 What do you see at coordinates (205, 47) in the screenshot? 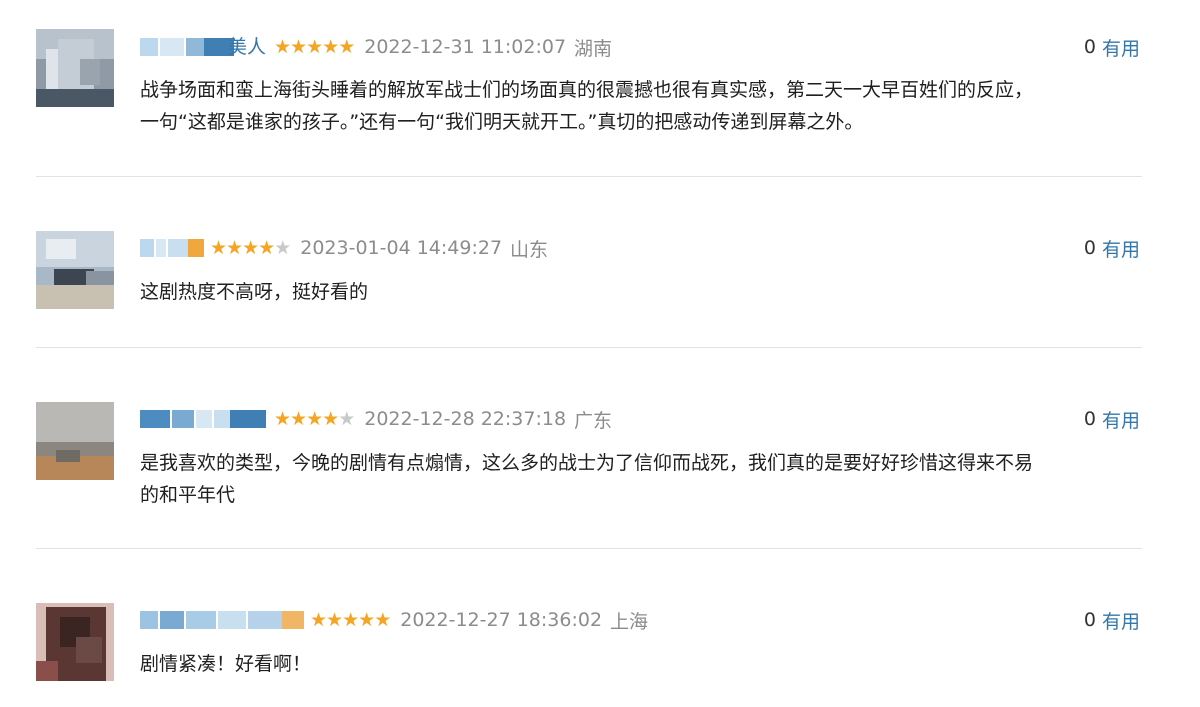
I see `username-link: 美人` at bounding box center [205, 47].